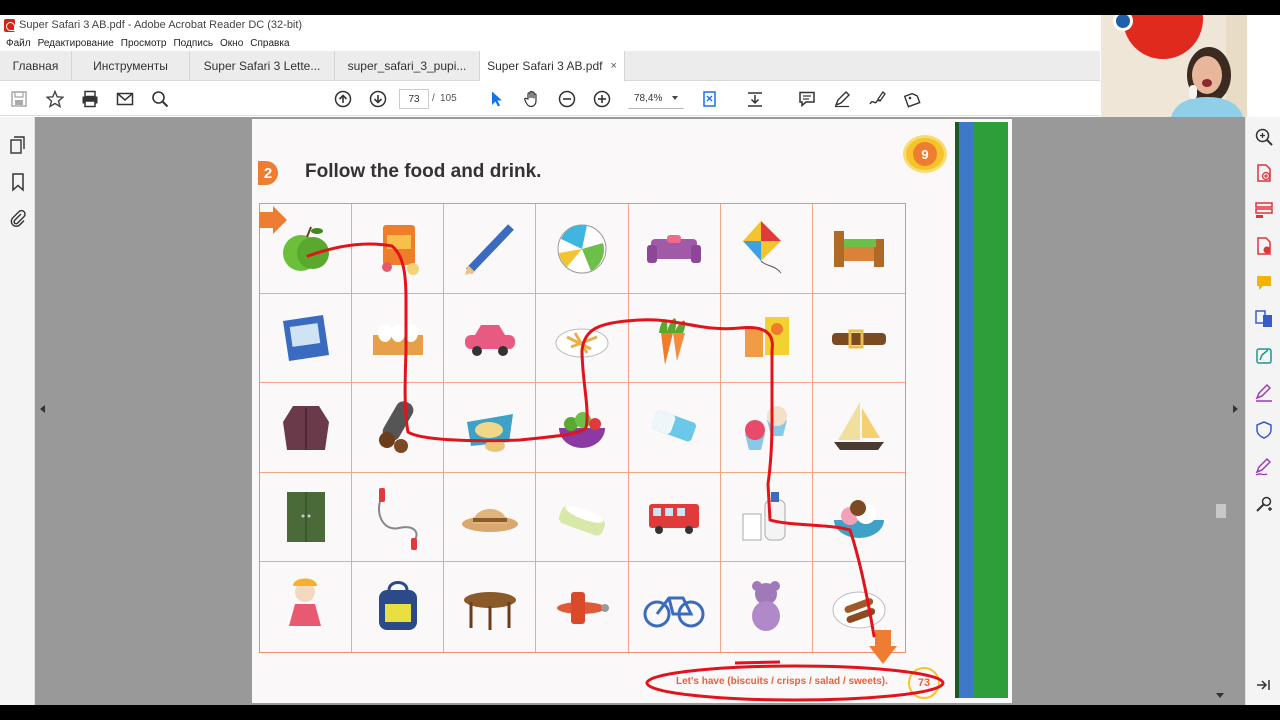  I want to click on print-icon, so click(90, 99).